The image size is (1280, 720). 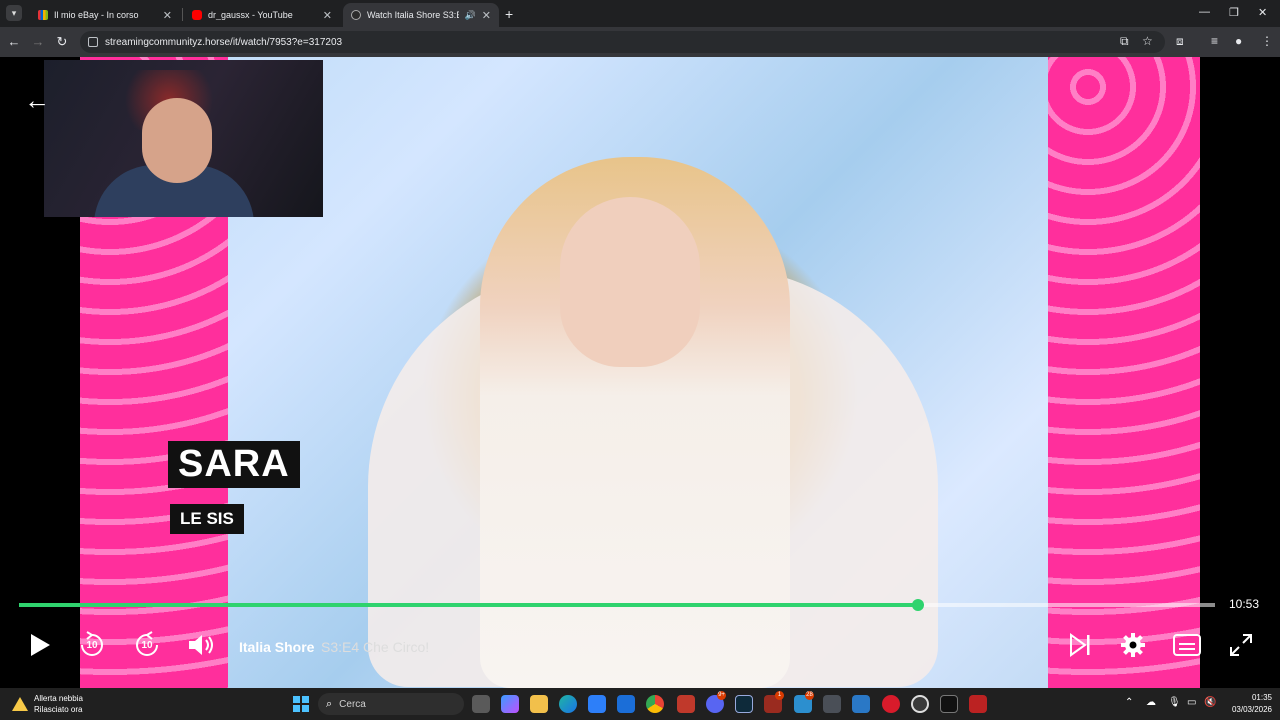 What do you see at coordinates (655, 704) in the screenshot?
I see `chrome-icon` at bounding box center [655, 704].